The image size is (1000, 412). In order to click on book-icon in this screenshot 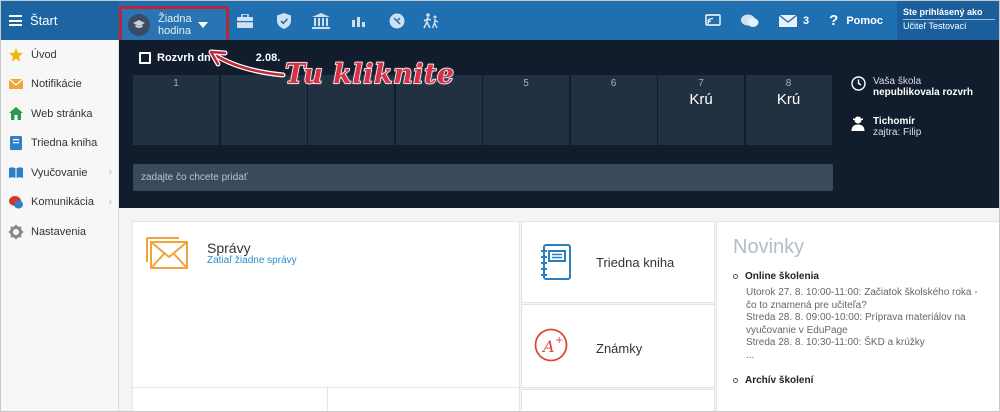, I will do `click(16, 143)`.